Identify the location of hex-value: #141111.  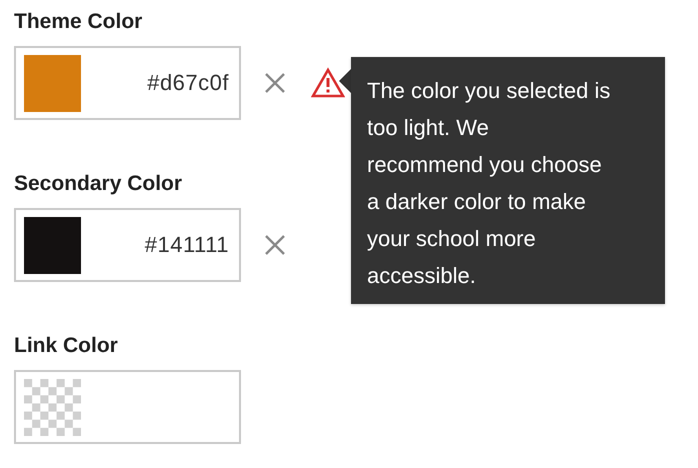
(187, 245).